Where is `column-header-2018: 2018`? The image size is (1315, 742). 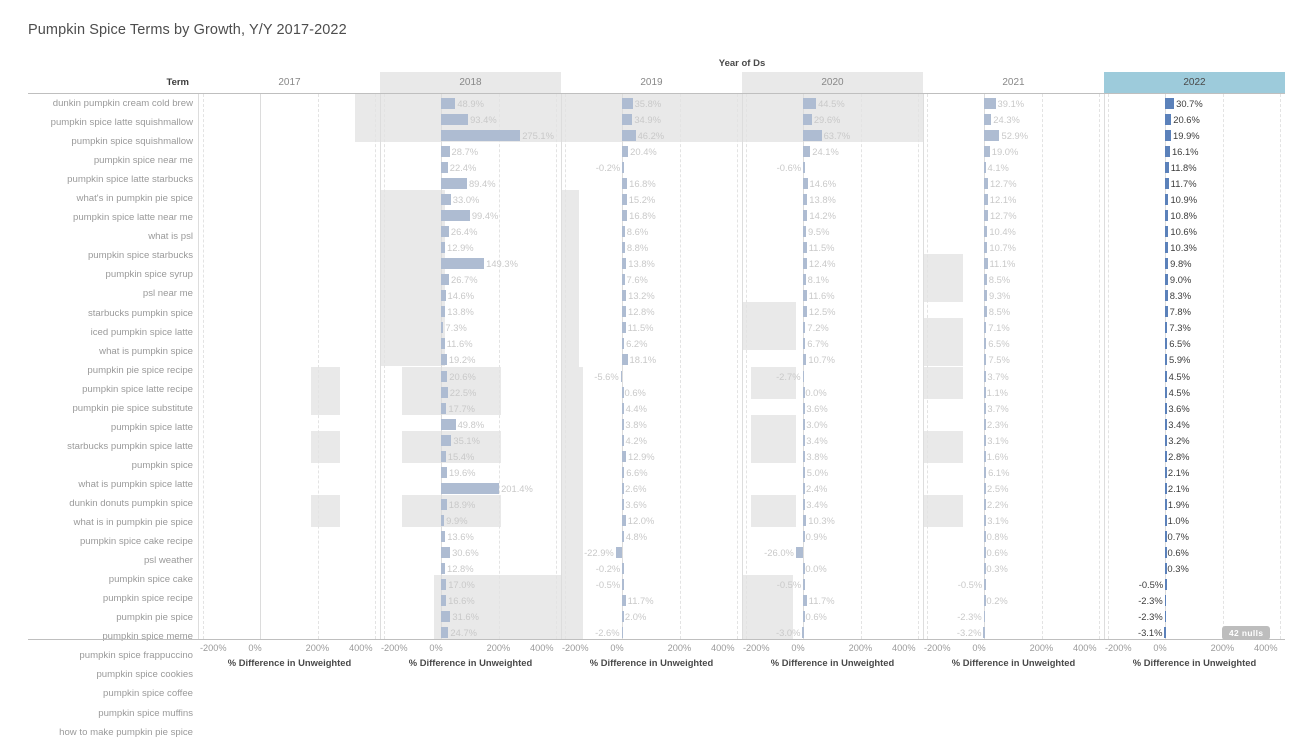
column-header-2018: 2018 is located at coordinates (470, 82).